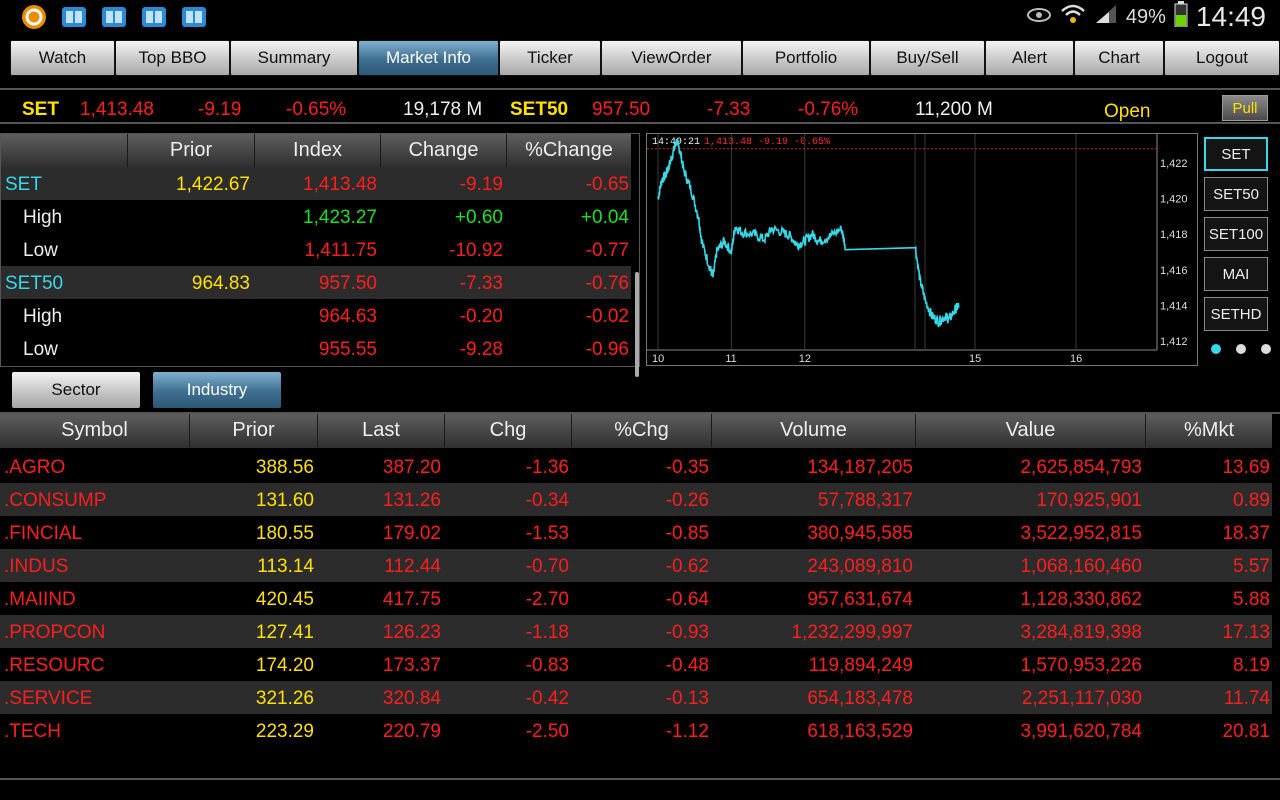 This screenshot has height=800, width=1280. I want to click on nav-portfolio: Portfolio, so click(806, 58).